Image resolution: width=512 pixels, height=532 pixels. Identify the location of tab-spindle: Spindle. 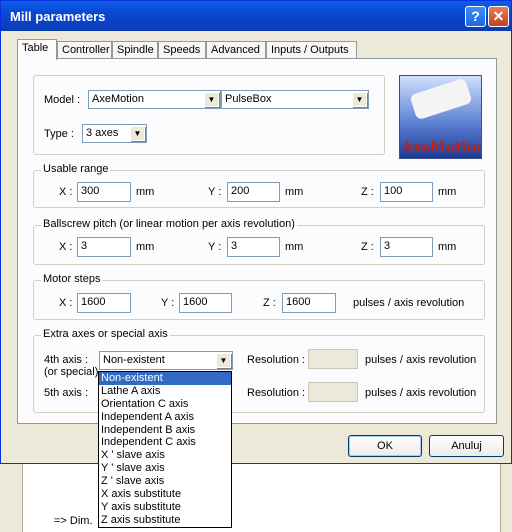
(135, 50).